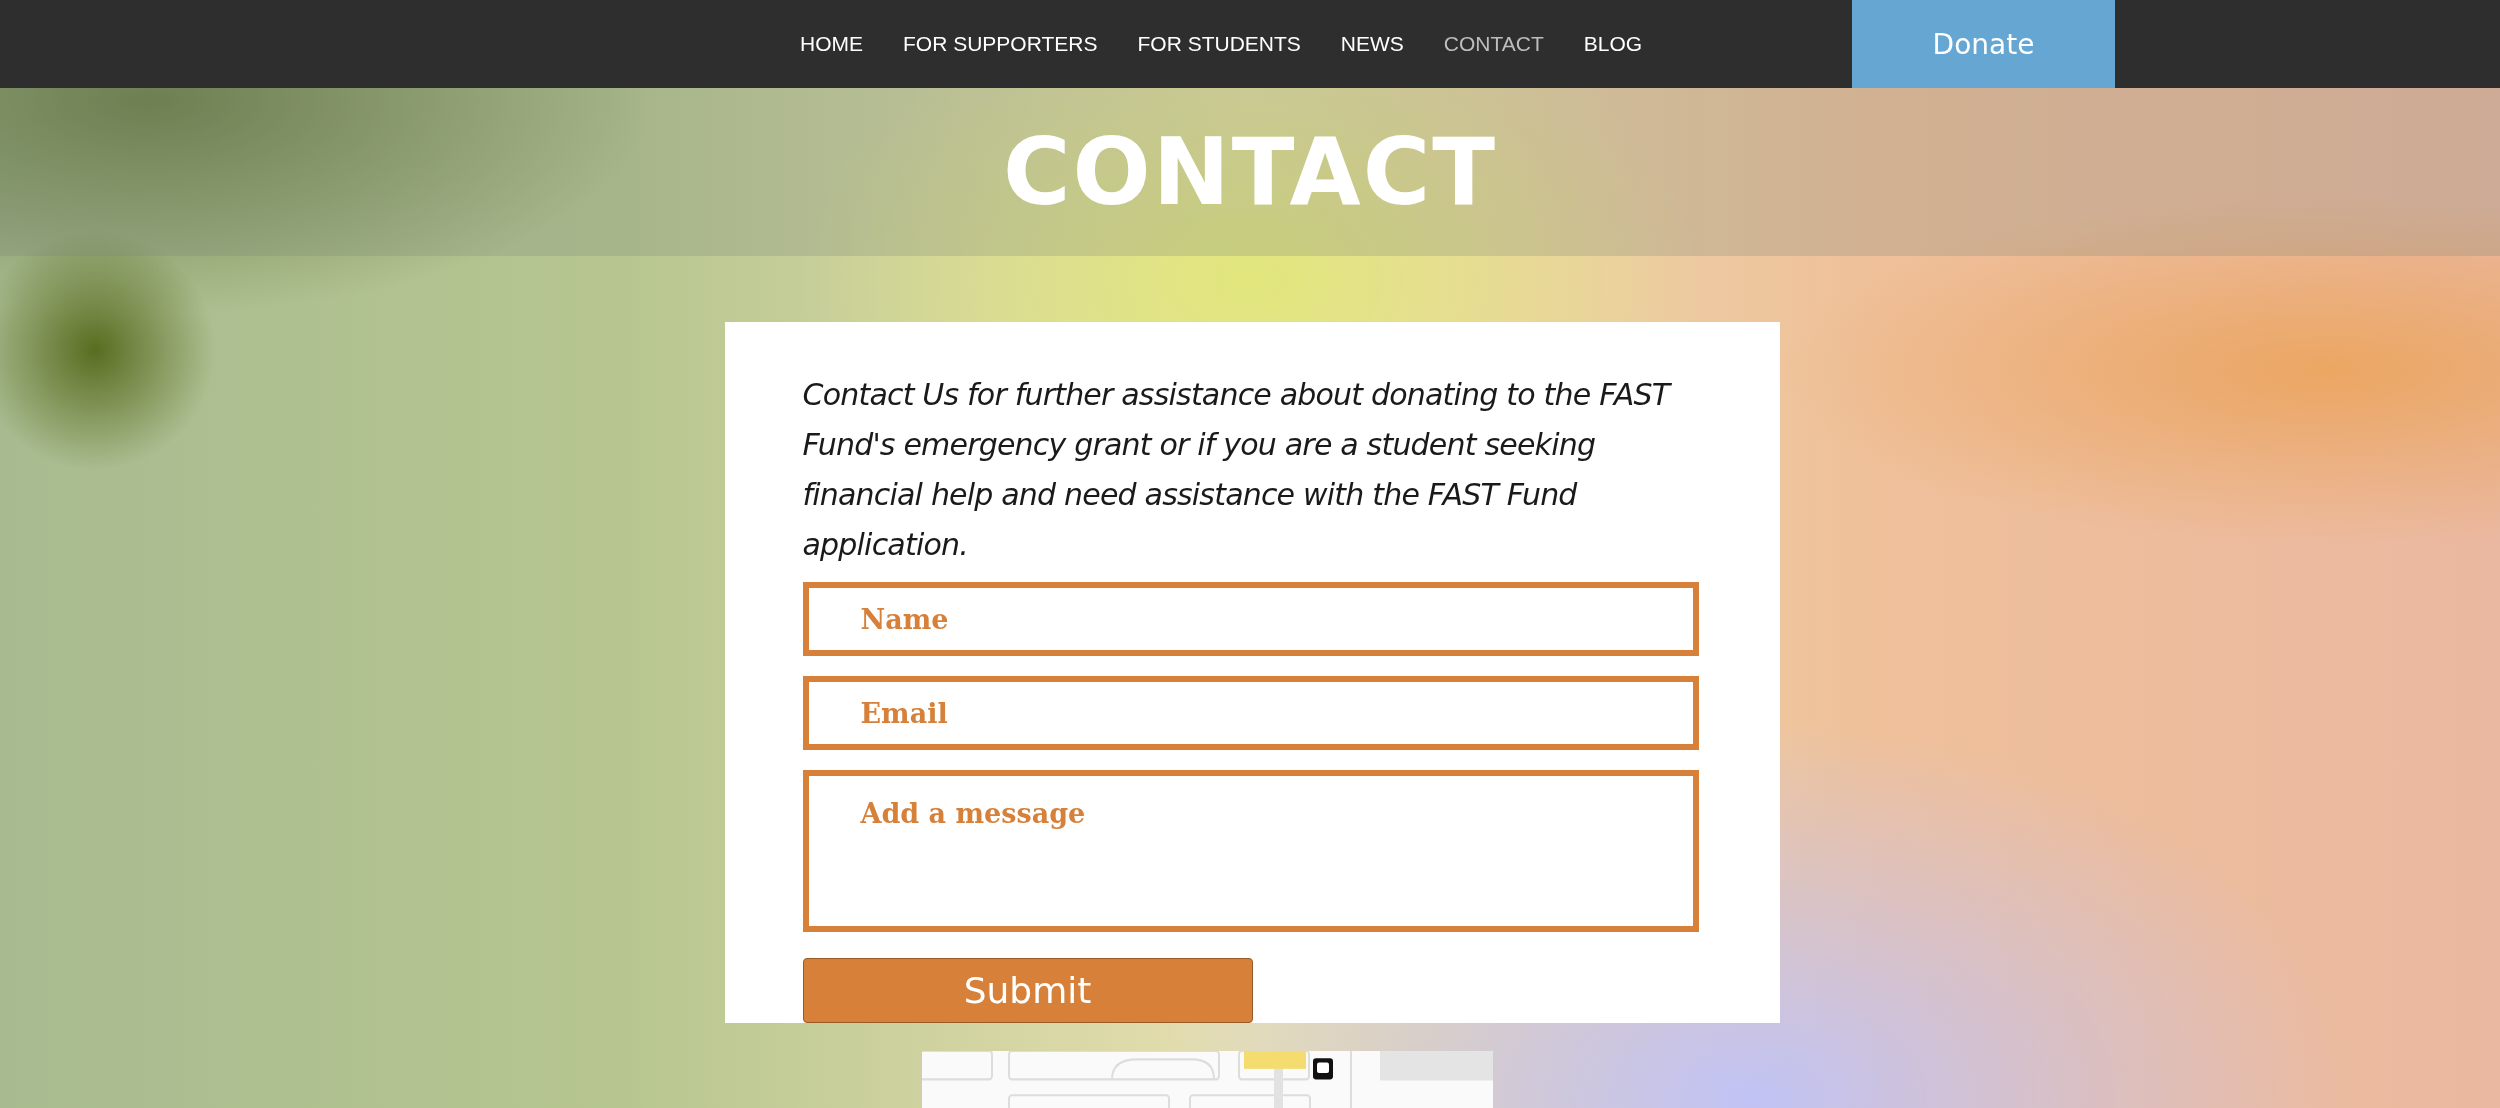  What do you see at coordinates (1613, 44) in the screenshot?
I see `nav-link: BLOG` at bounding box center [1613, 44].